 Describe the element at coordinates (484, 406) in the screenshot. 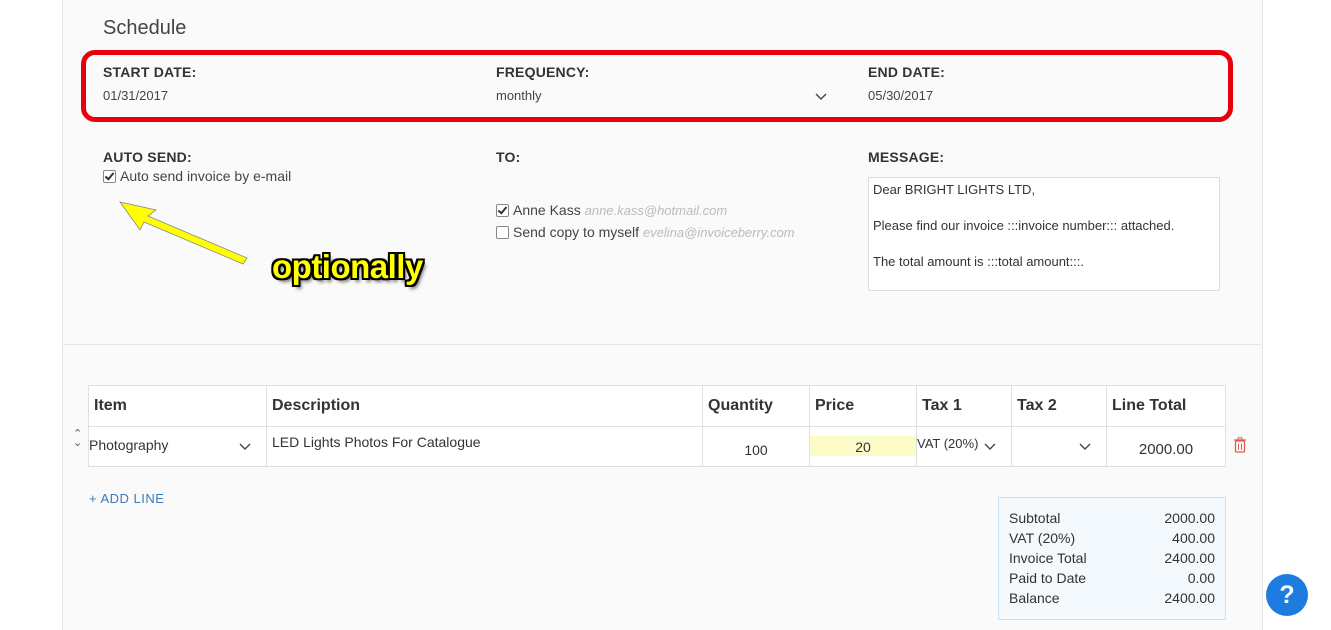

I see `col-header-description: Description` at that location.